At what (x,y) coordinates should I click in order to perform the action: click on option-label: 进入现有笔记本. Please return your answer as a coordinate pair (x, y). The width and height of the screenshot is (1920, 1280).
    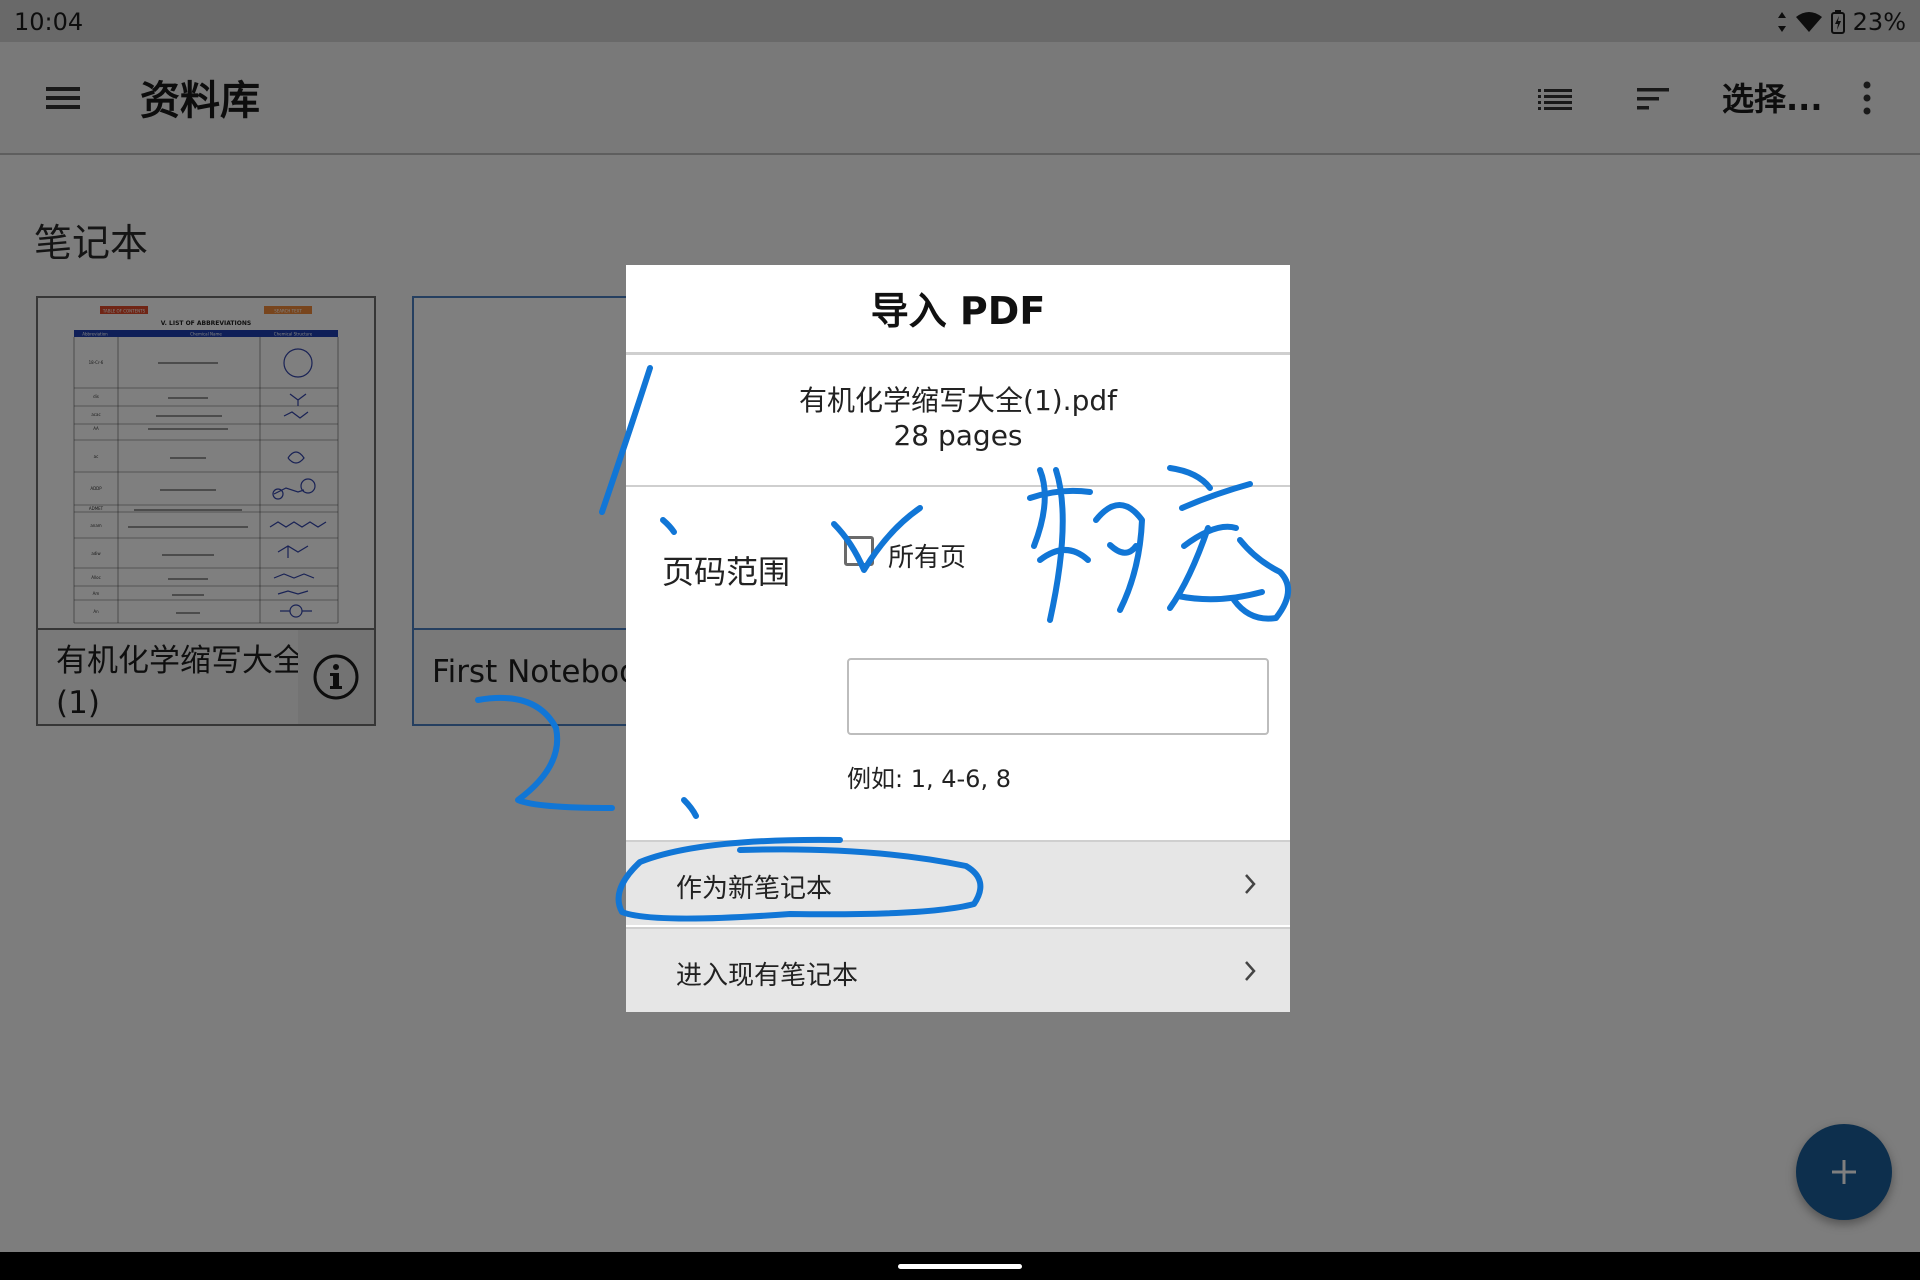
    Looking at the image, I should click on (767, 976).